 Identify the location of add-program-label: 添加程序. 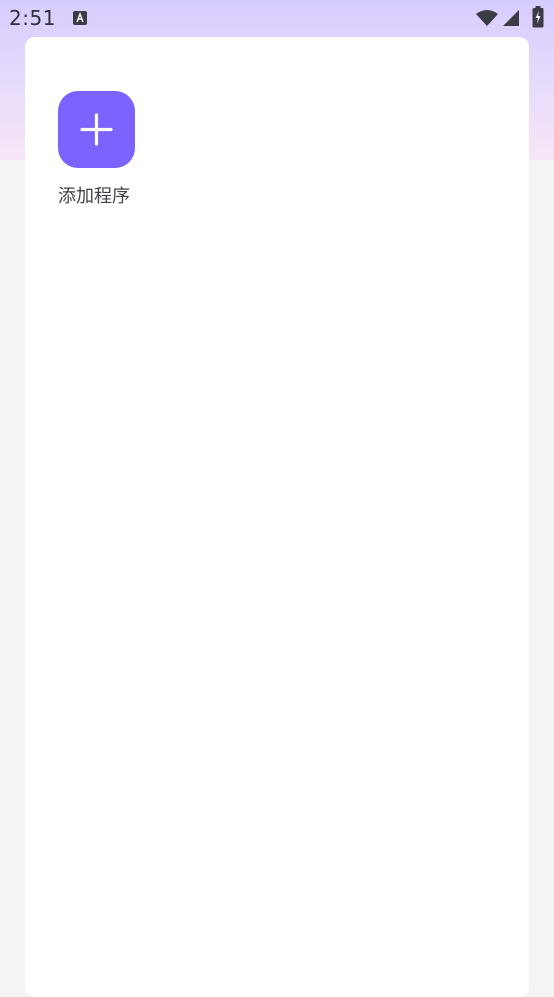
(94, 196).